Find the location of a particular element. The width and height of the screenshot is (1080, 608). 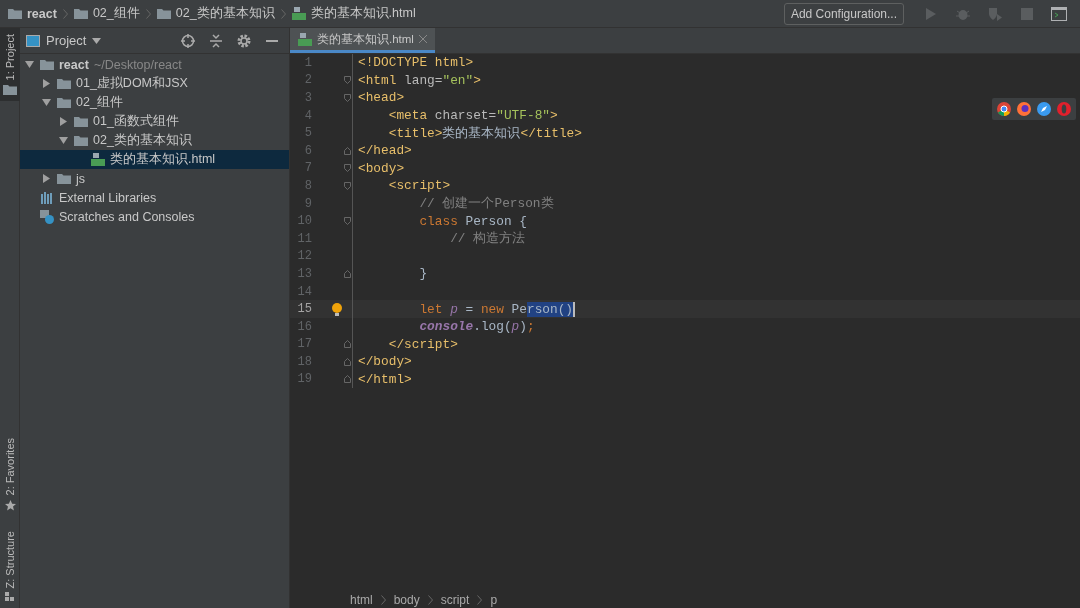

code-line: <body> is located at coordinates (381, 168).